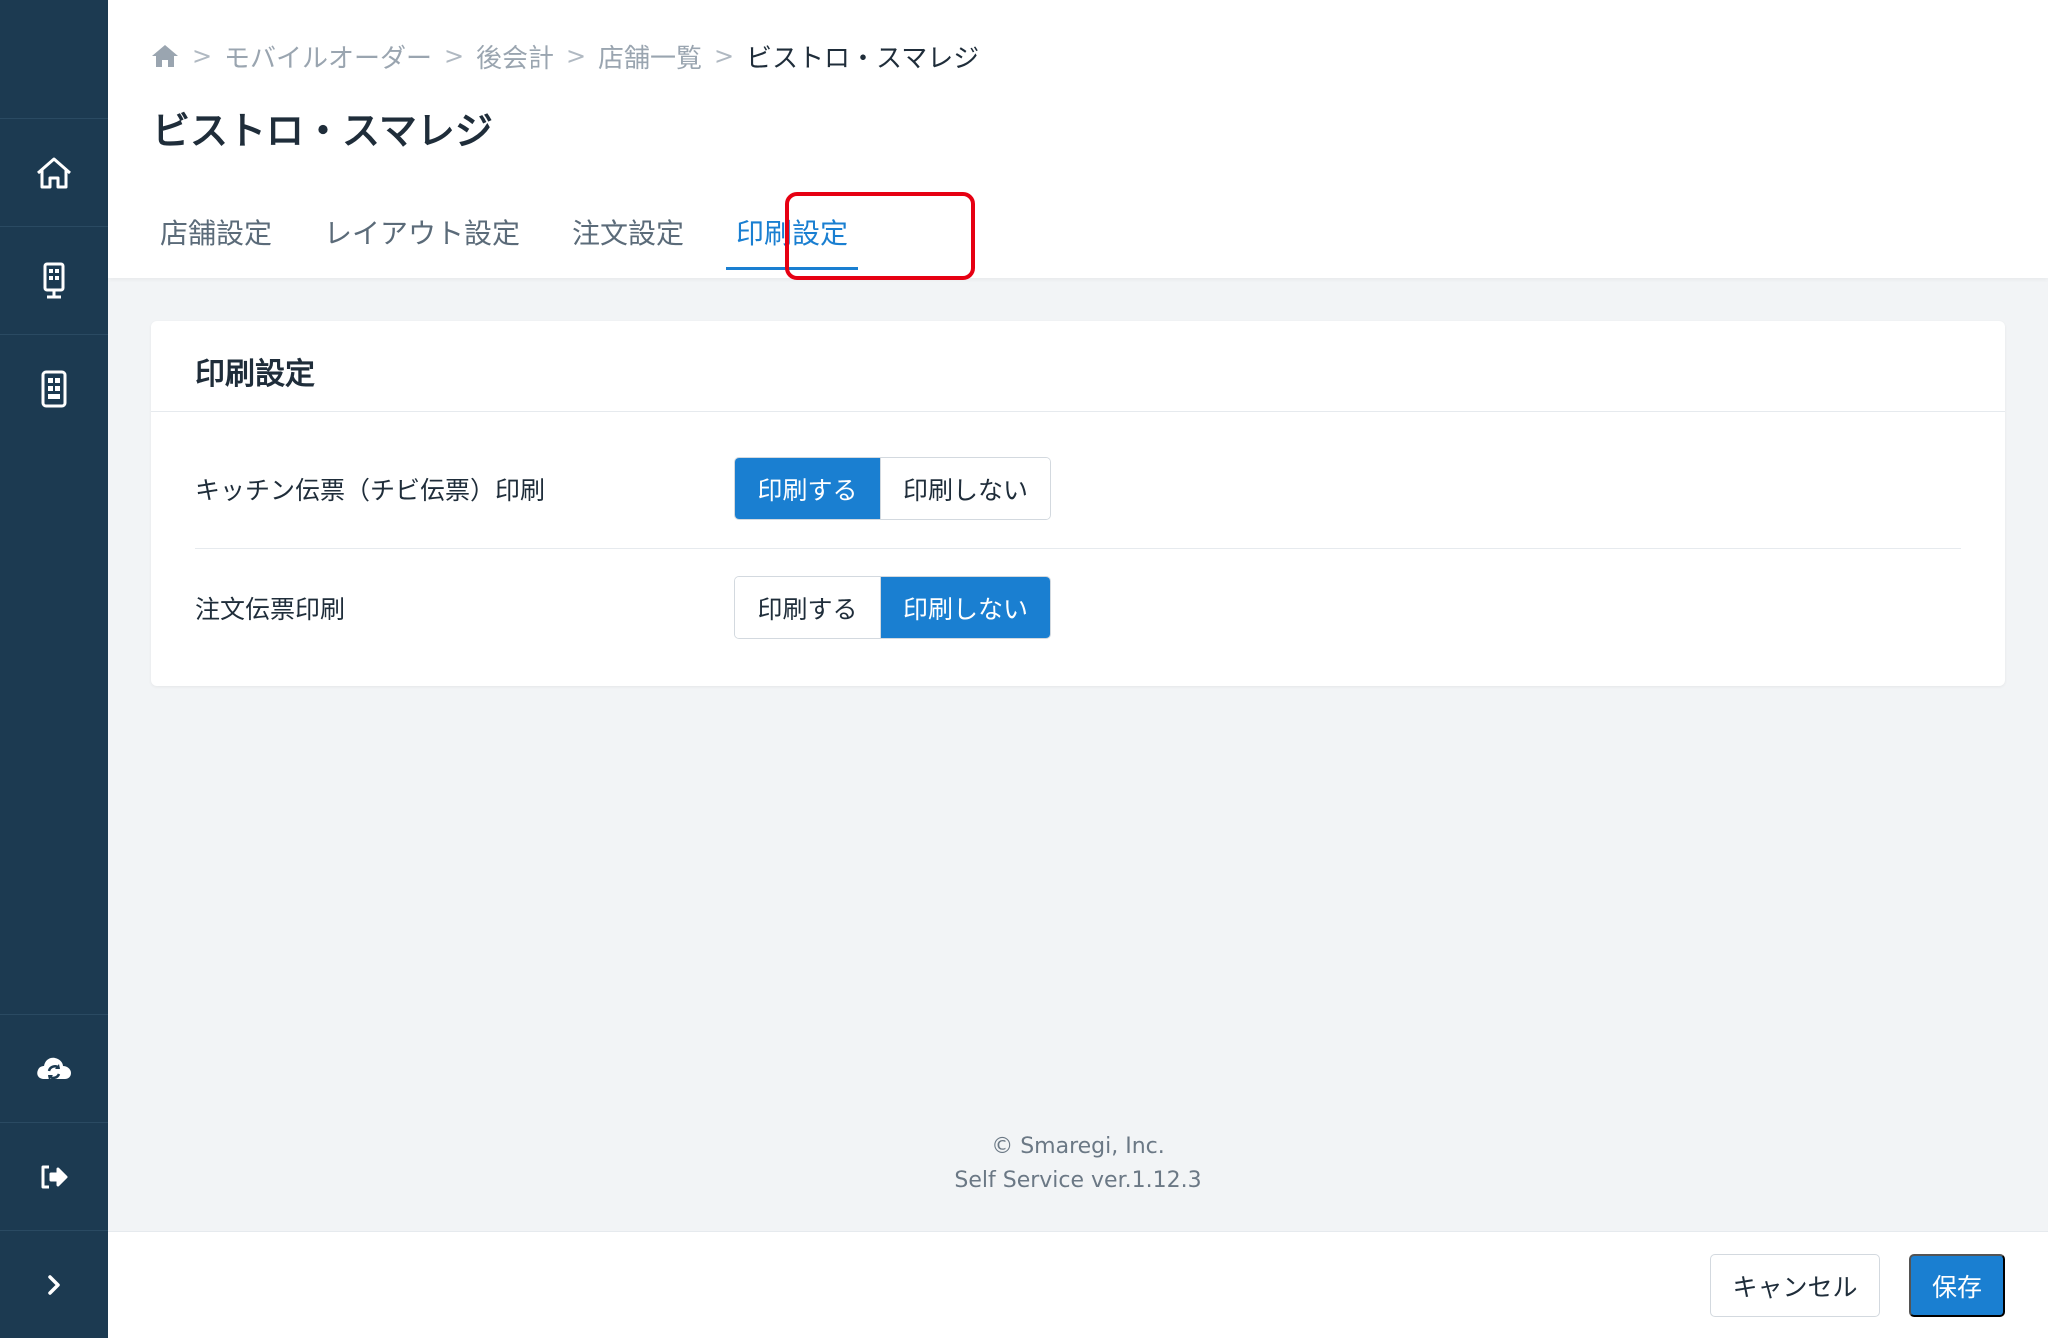 This screenshot has width=2048, height=1338. What do you see at coordinates (270, 609) in the screenshot?
I see `order-ticket-label: 注文伝票印刷` at bounding box center [270, 609].